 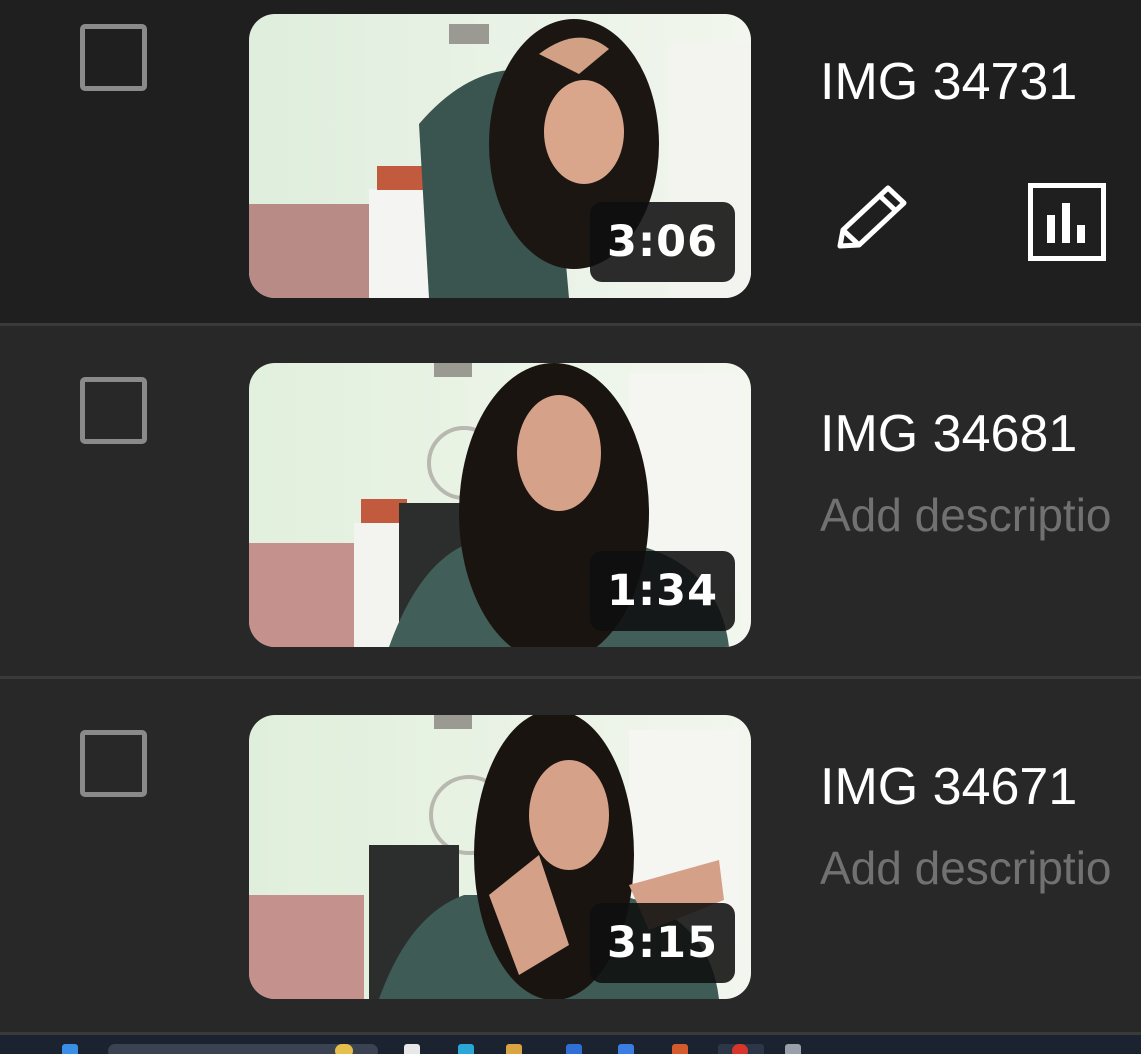 I want to click on analytics-button, so click(x=1067, y=222).